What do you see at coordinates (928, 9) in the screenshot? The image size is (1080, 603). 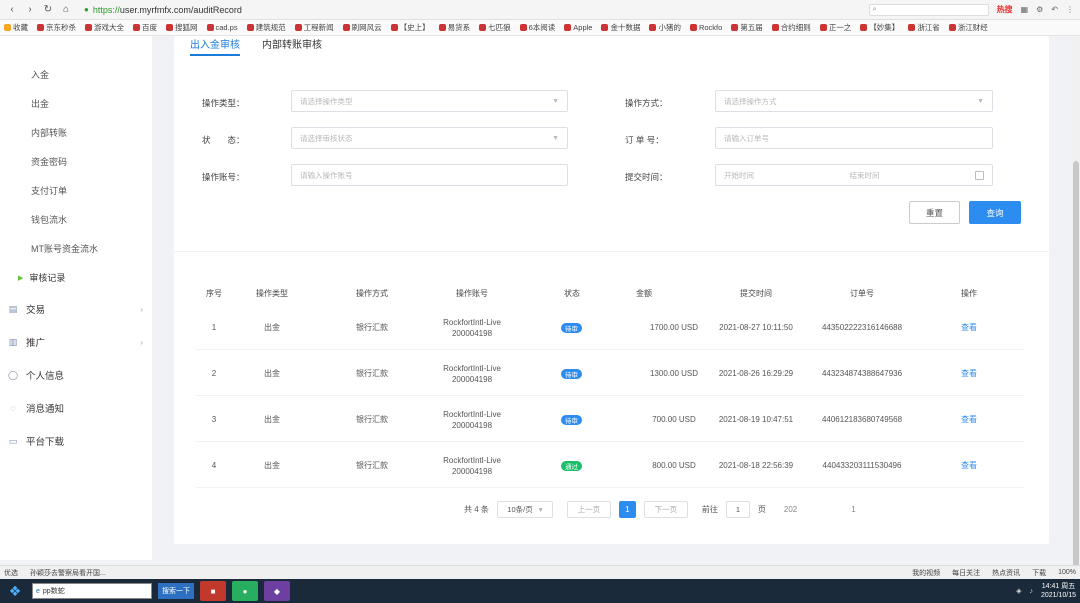 I see `browser-search-input: ⌕` at bounding box center [928, 9].